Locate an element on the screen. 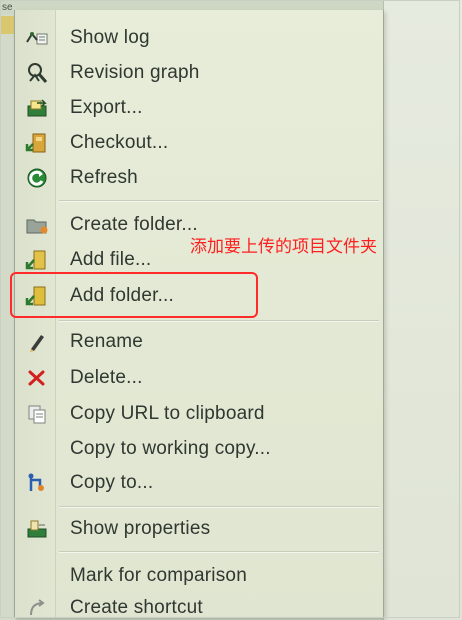 Image resolution: width=462 pixels, height=620 pixels. create-folder-icon is located at coordinates (37, 225).